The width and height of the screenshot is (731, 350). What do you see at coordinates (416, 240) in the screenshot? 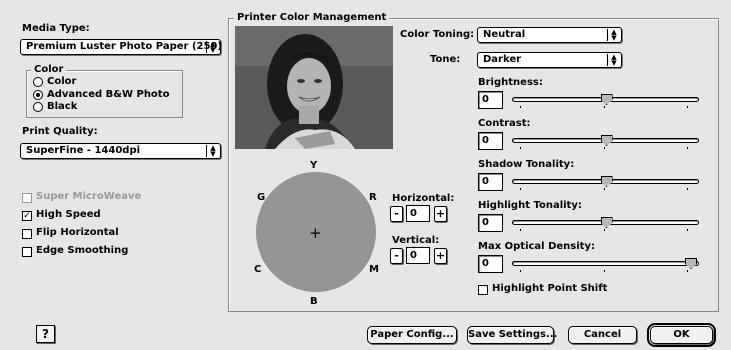
I see `vertical-label: Vertical:` at bounding box center [416, 240].